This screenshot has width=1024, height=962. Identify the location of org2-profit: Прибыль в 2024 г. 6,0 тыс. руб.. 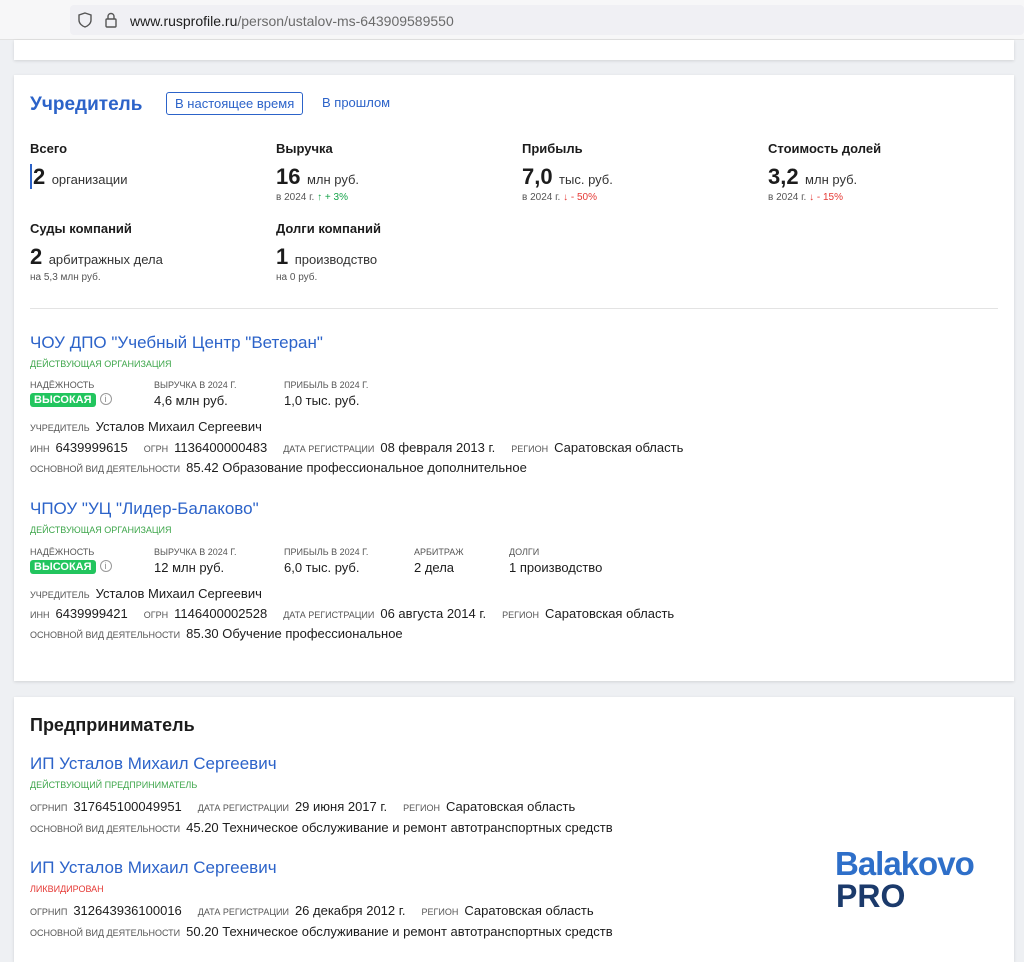
(326, 561).